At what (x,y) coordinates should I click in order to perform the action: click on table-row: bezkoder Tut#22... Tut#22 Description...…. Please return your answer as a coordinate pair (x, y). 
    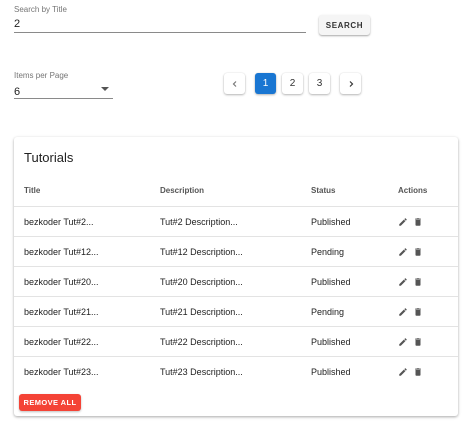
    Looking at the image, I should click on (236, 342).